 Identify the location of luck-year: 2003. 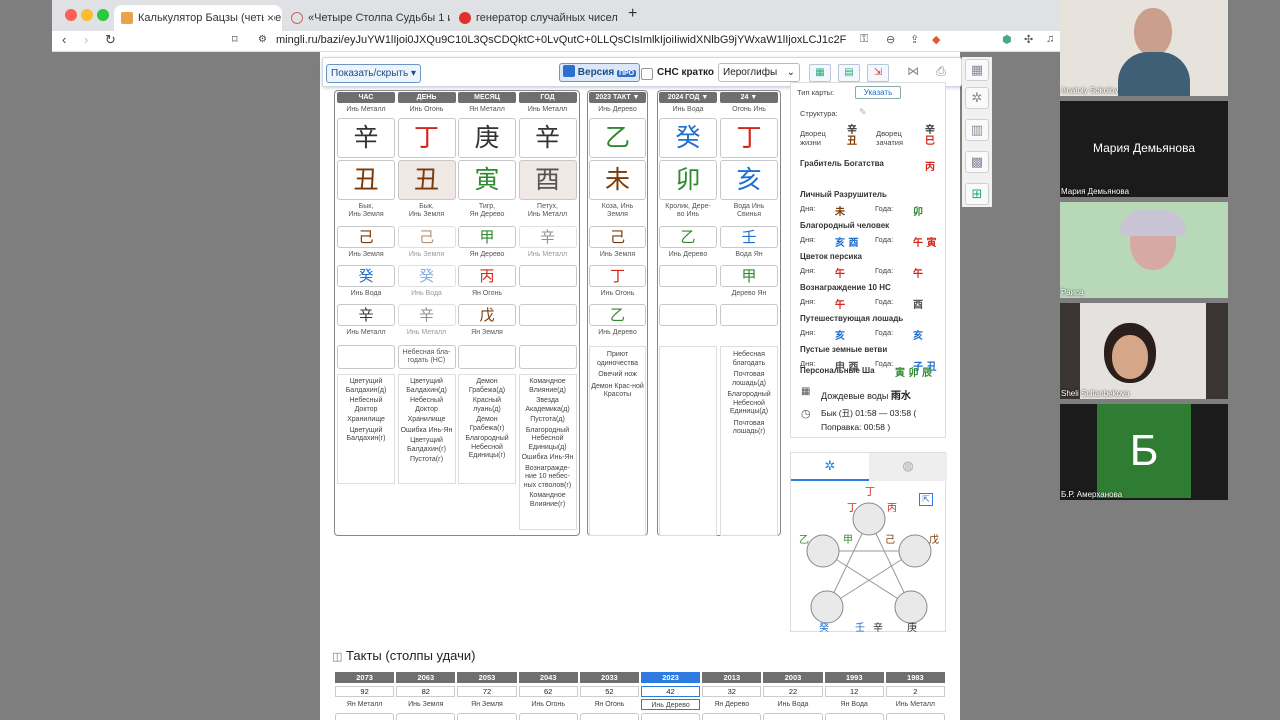
(793, 677).